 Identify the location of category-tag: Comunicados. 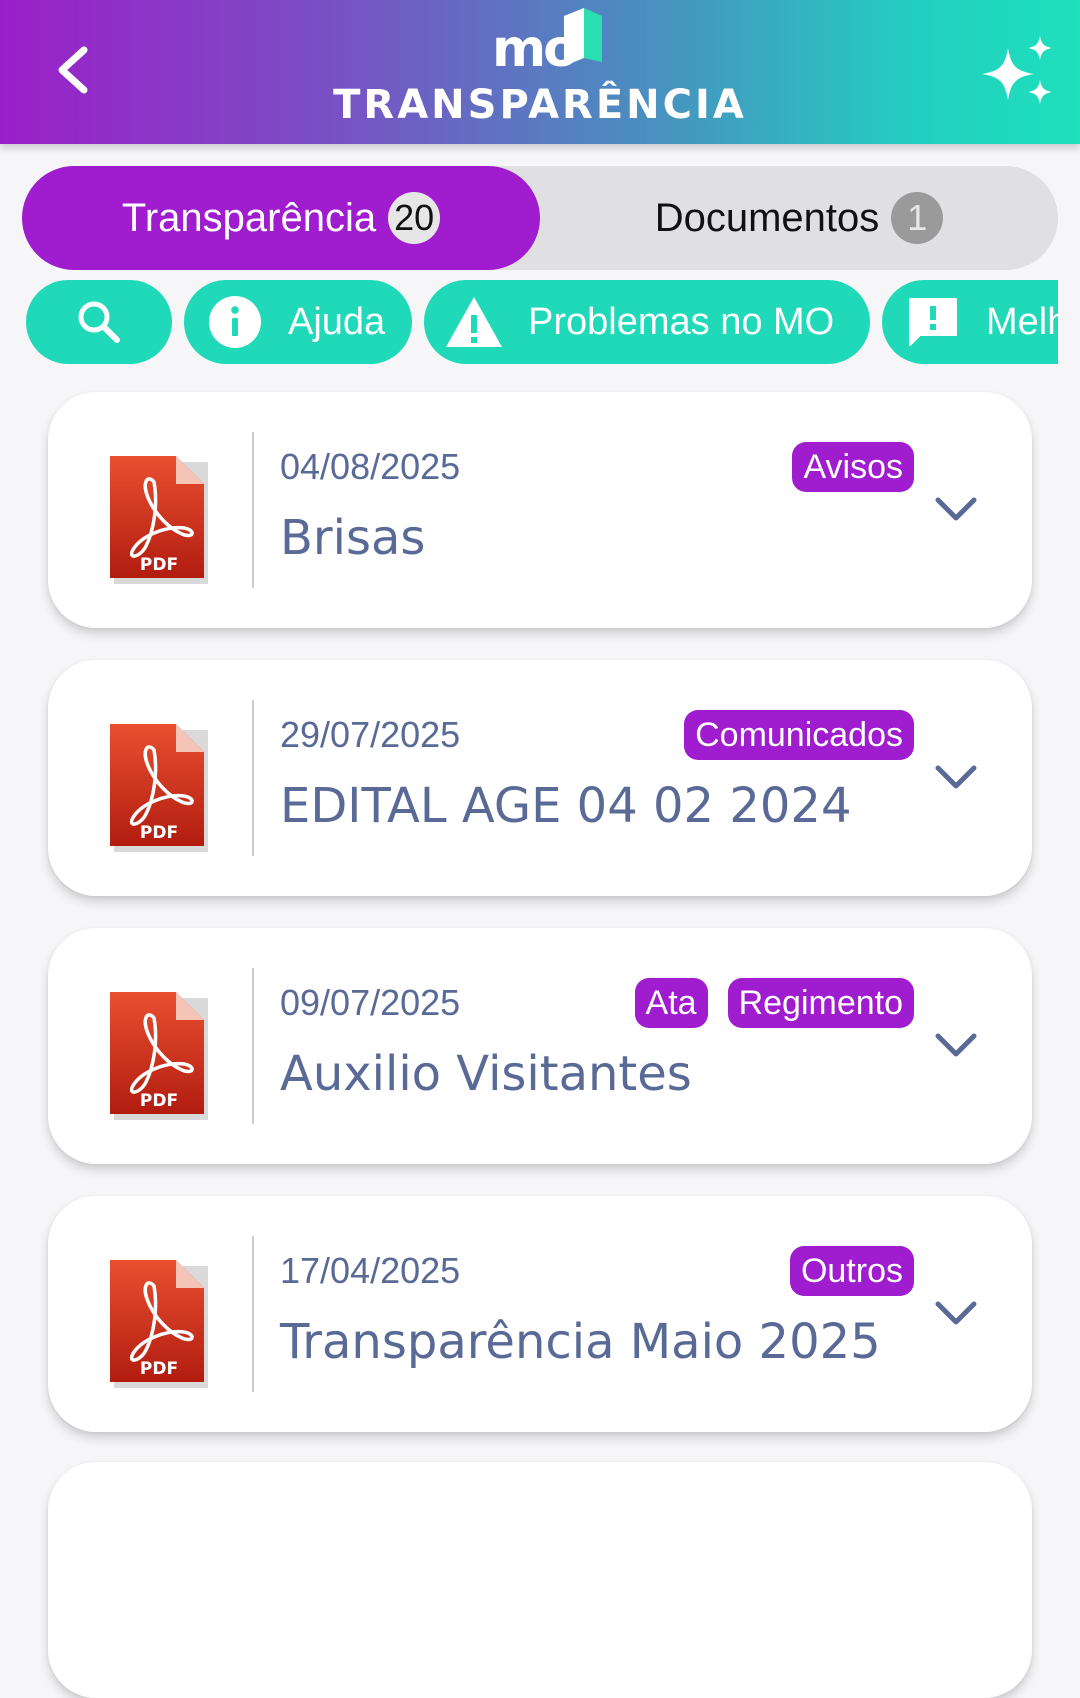
(799, 735).